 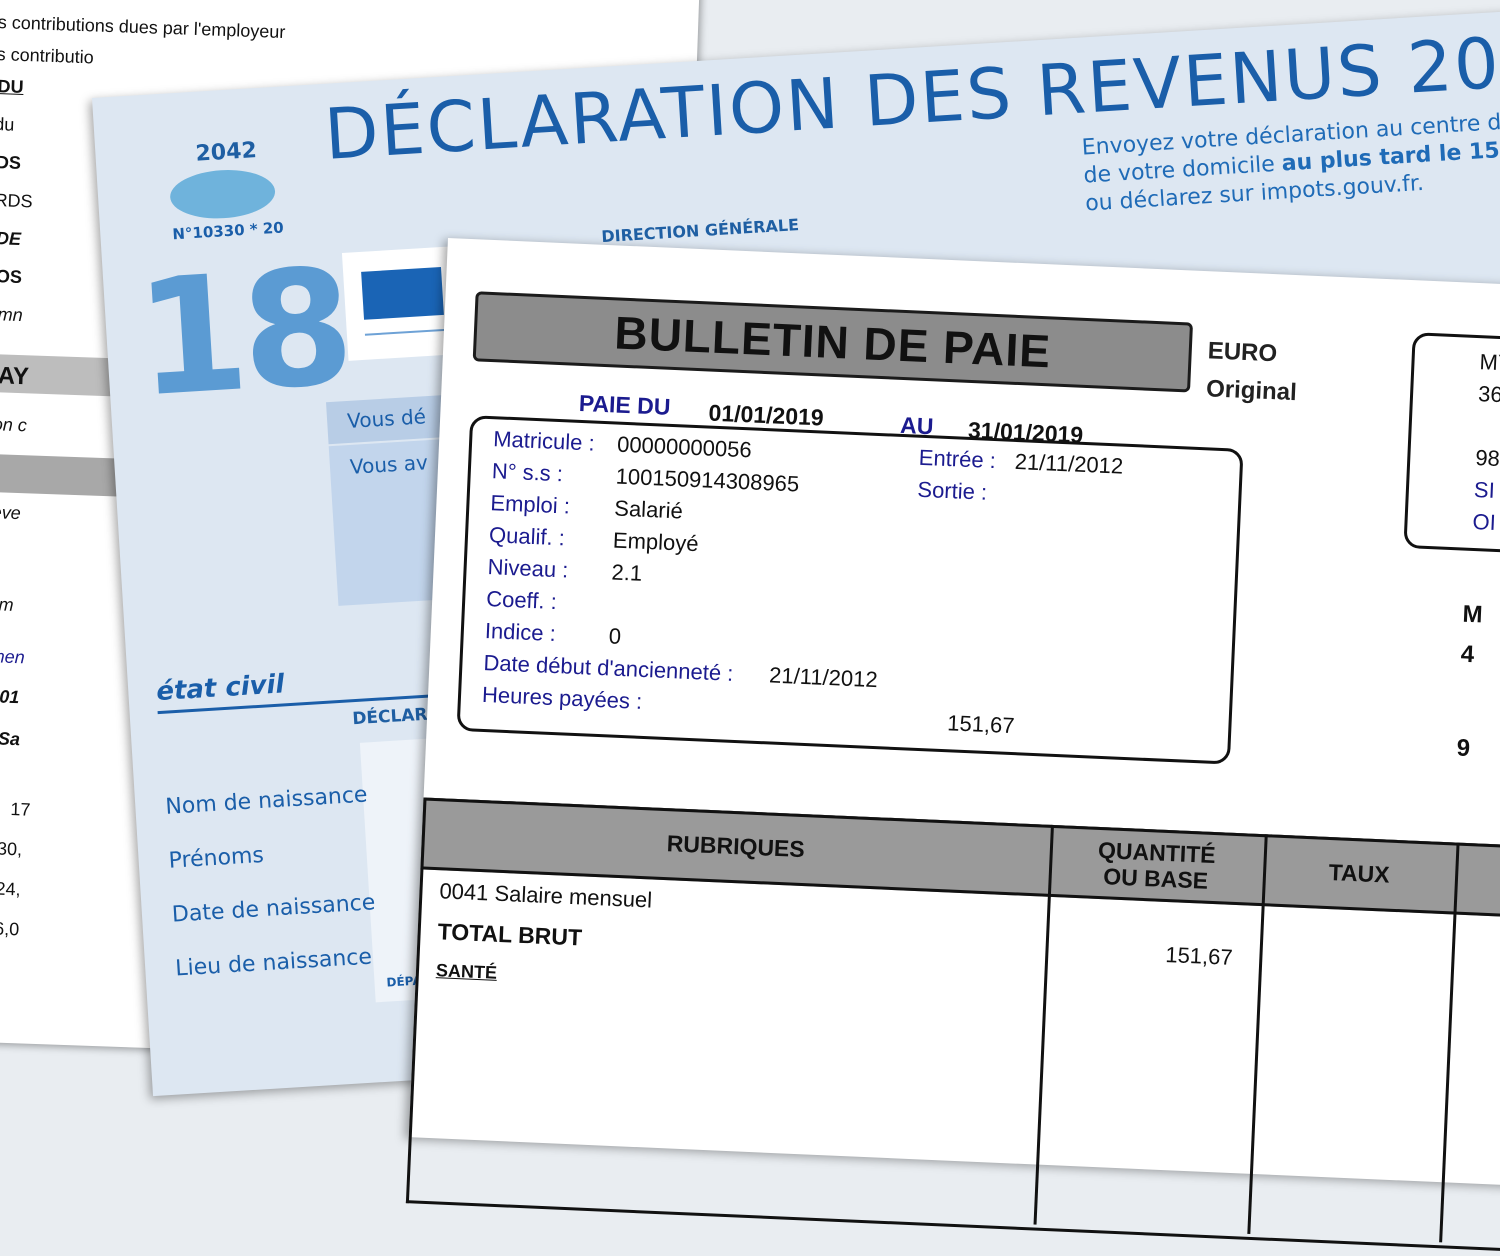 I want to click on back-line: glemen, so click(x=13, y=656).